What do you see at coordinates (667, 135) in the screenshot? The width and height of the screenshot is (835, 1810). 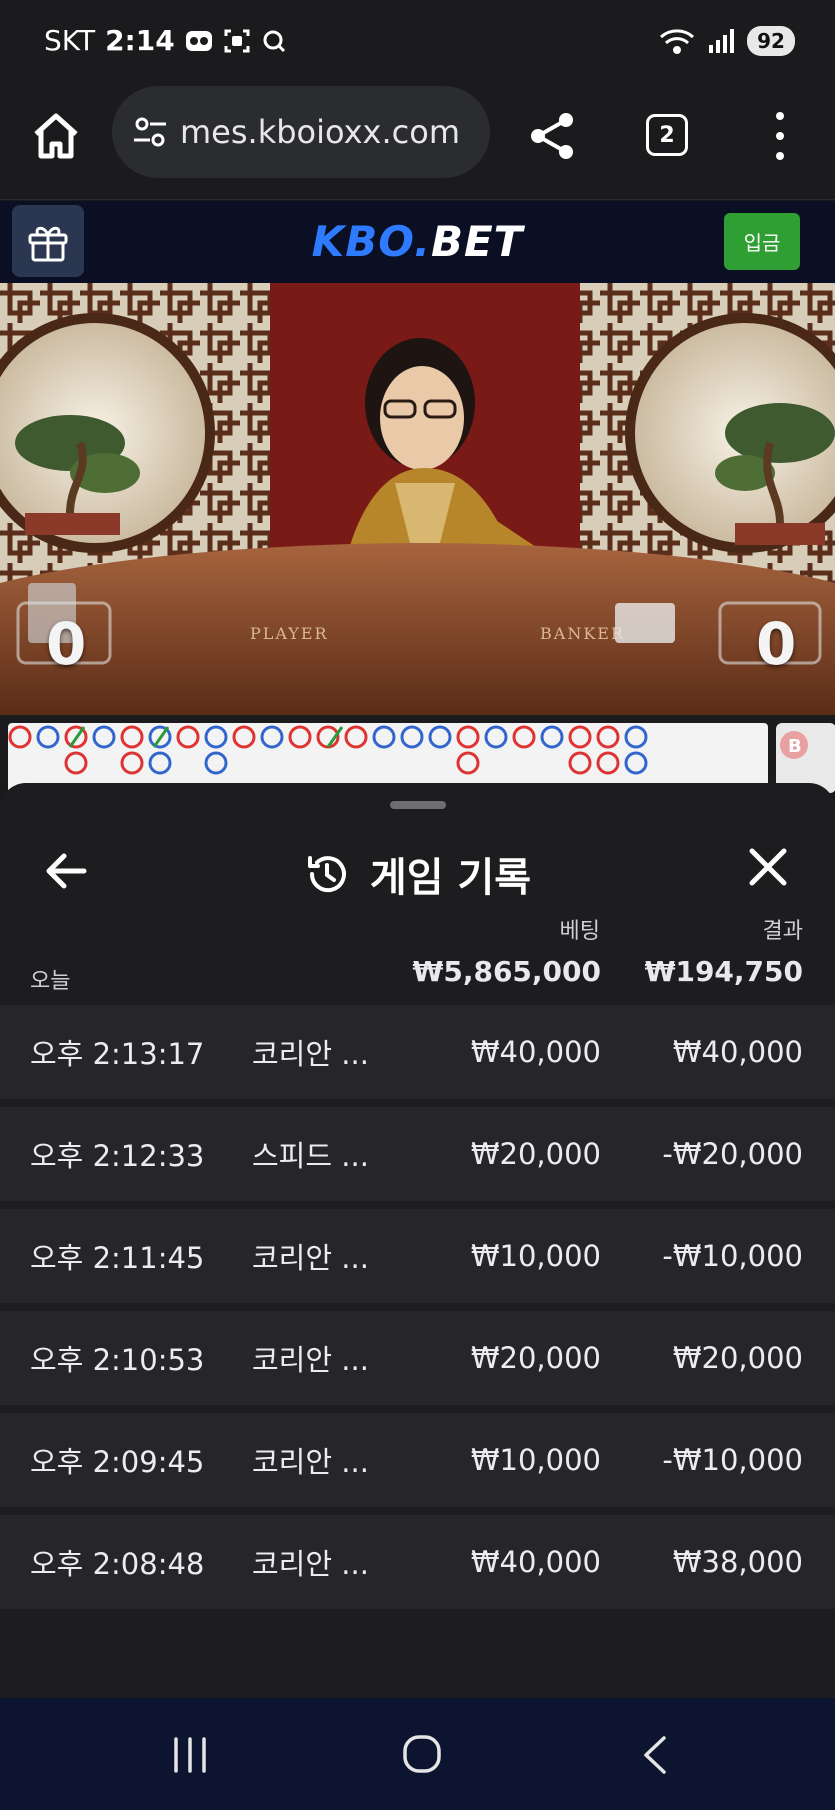 I see `tab-switcher-button: 2` at bounding box center [667, 135].